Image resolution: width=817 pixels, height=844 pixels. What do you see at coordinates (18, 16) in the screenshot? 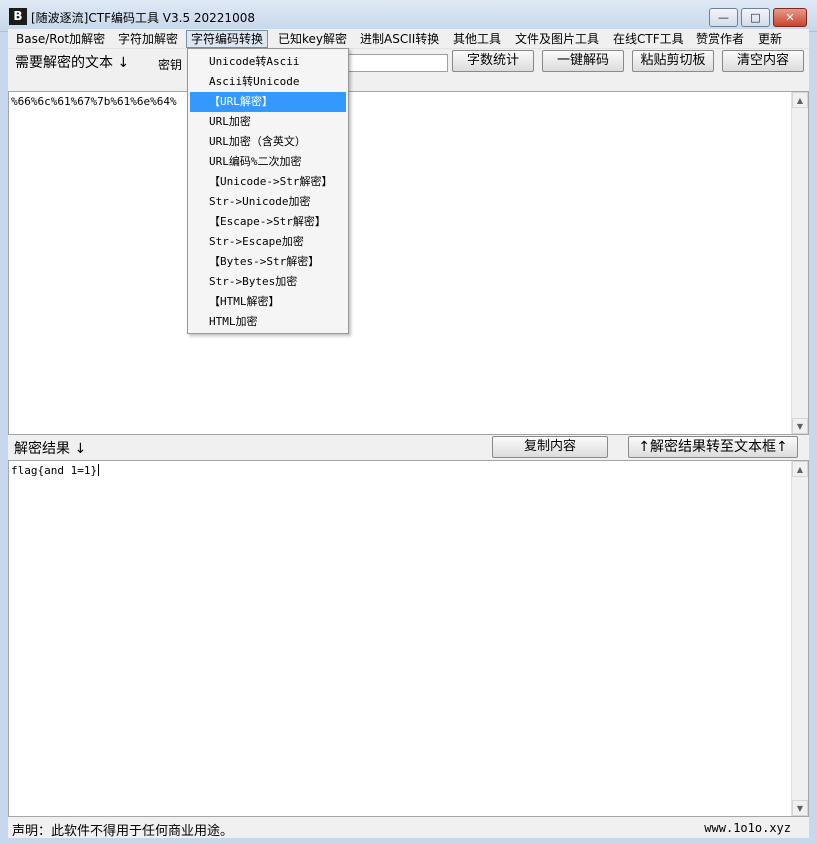
I see `app-logo-icon: B` at bounding box center [18, 16].